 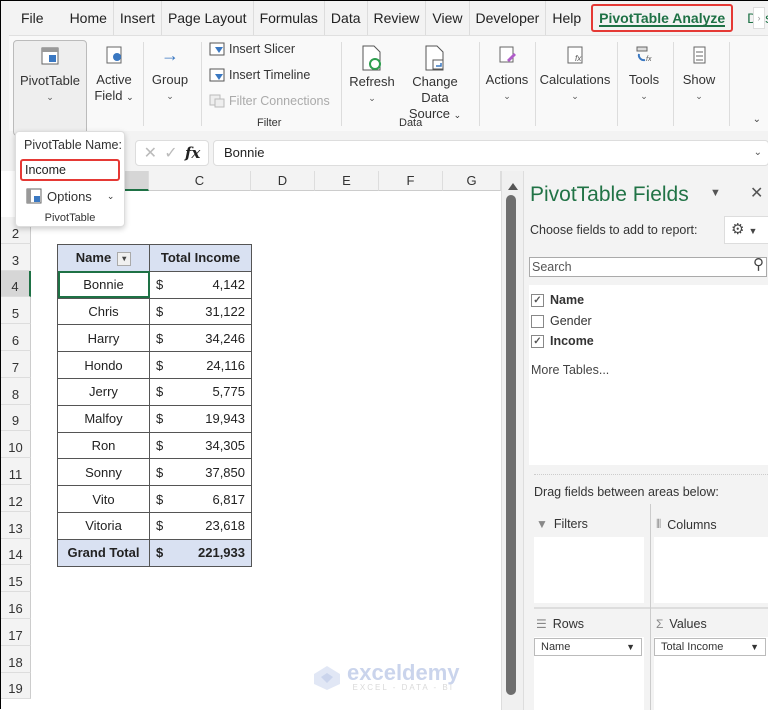 I want to click on tab-page-layout: Page Layout, so click(x=206, y=18).